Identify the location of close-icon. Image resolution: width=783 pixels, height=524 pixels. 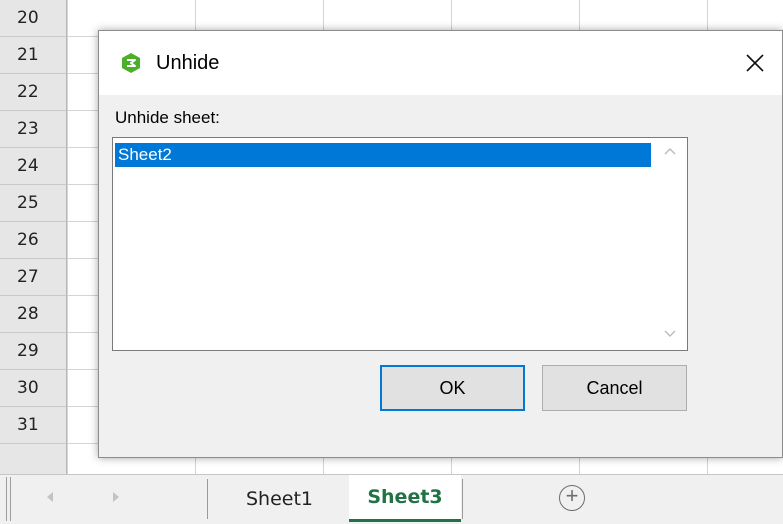
(755, 63).